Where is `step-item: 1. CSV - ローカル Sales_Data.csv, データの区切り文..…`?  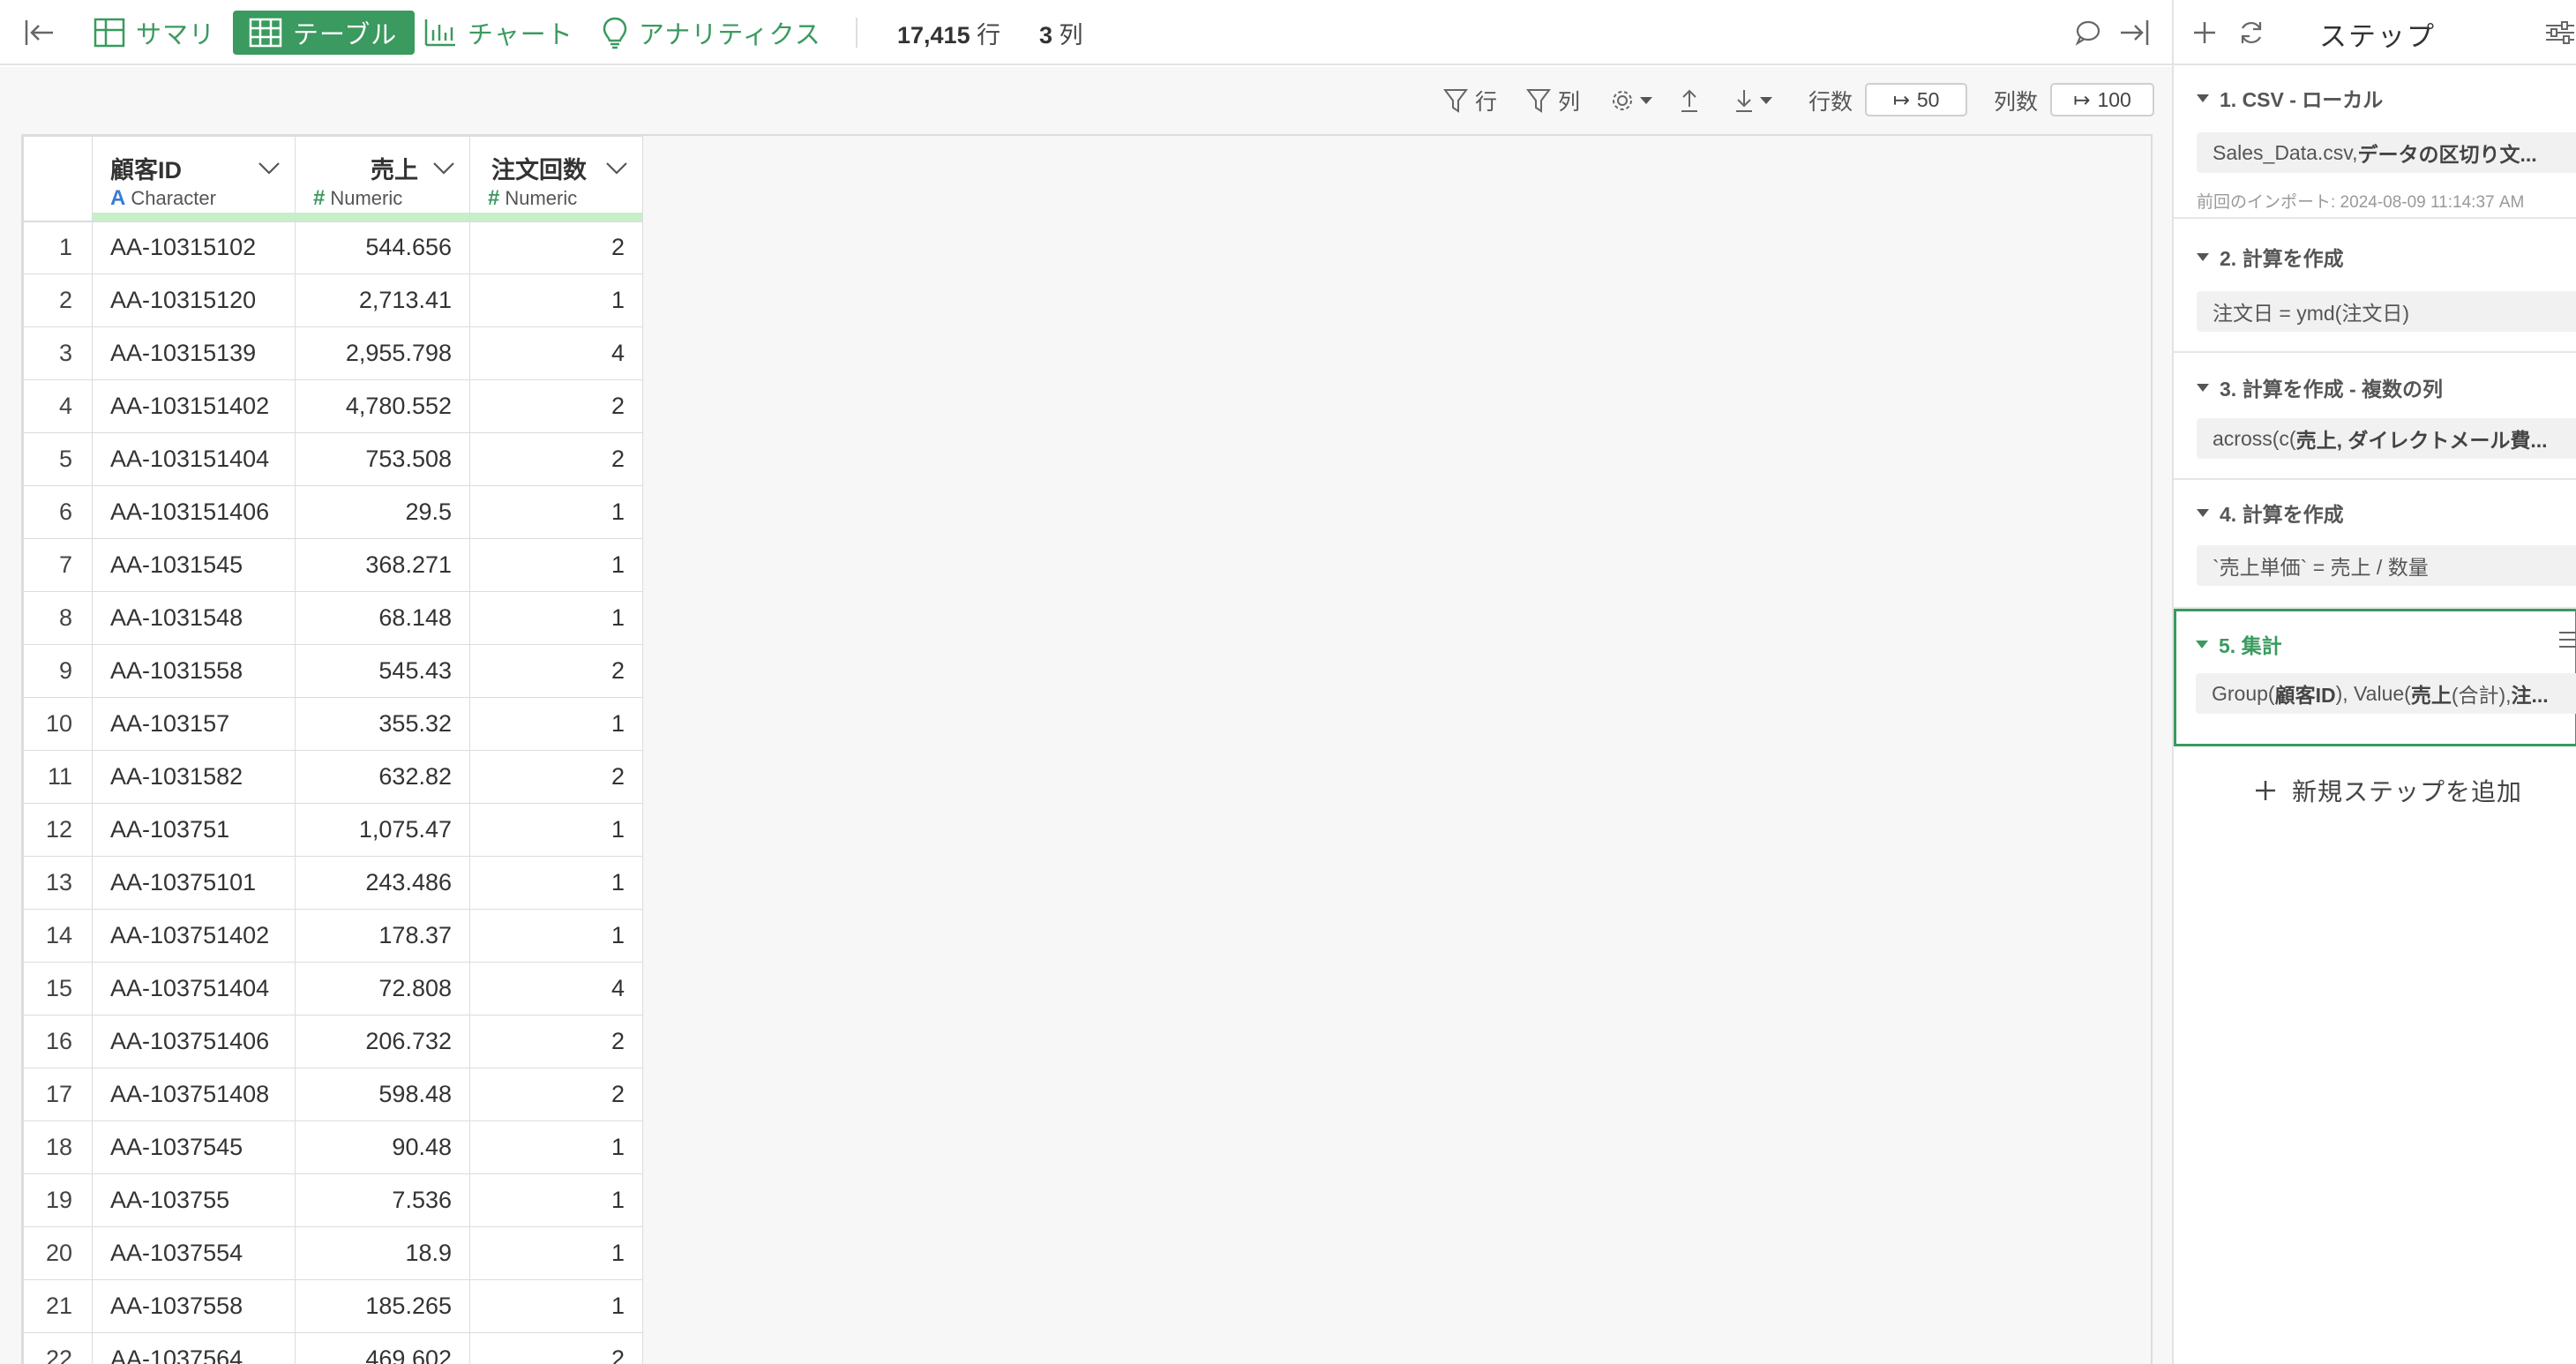 step-item: 1. CSV - ローカル Sales_Data.csv, データの区切り文..… is located at coordinates (2375, 143).